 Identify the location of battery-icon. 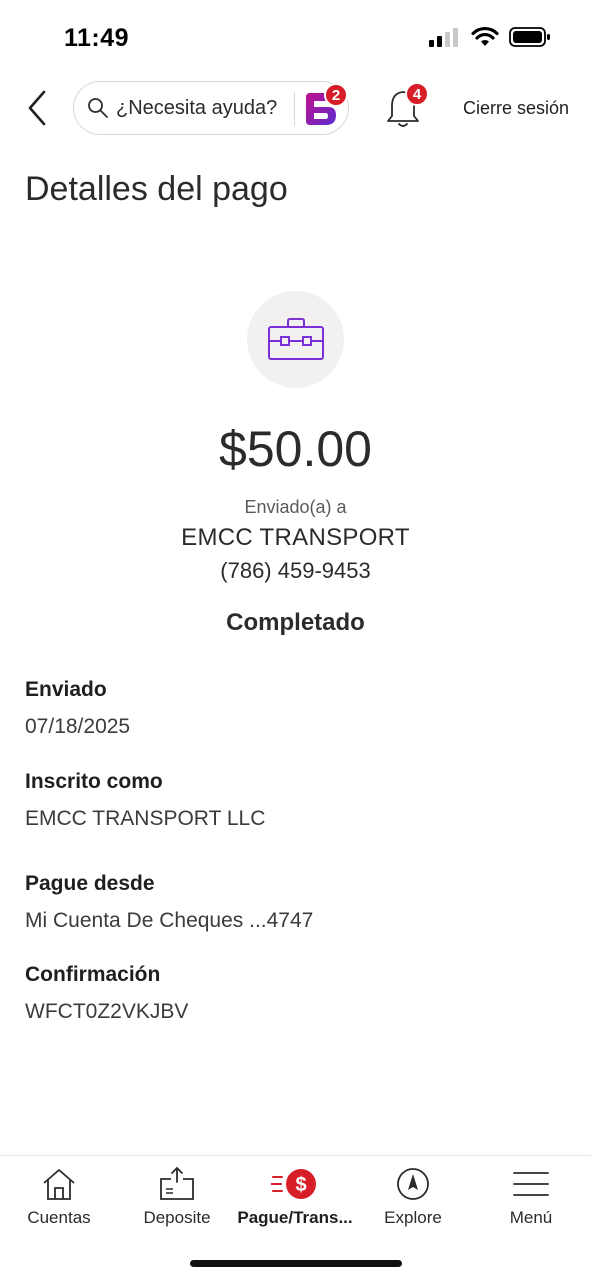
(529, 37).